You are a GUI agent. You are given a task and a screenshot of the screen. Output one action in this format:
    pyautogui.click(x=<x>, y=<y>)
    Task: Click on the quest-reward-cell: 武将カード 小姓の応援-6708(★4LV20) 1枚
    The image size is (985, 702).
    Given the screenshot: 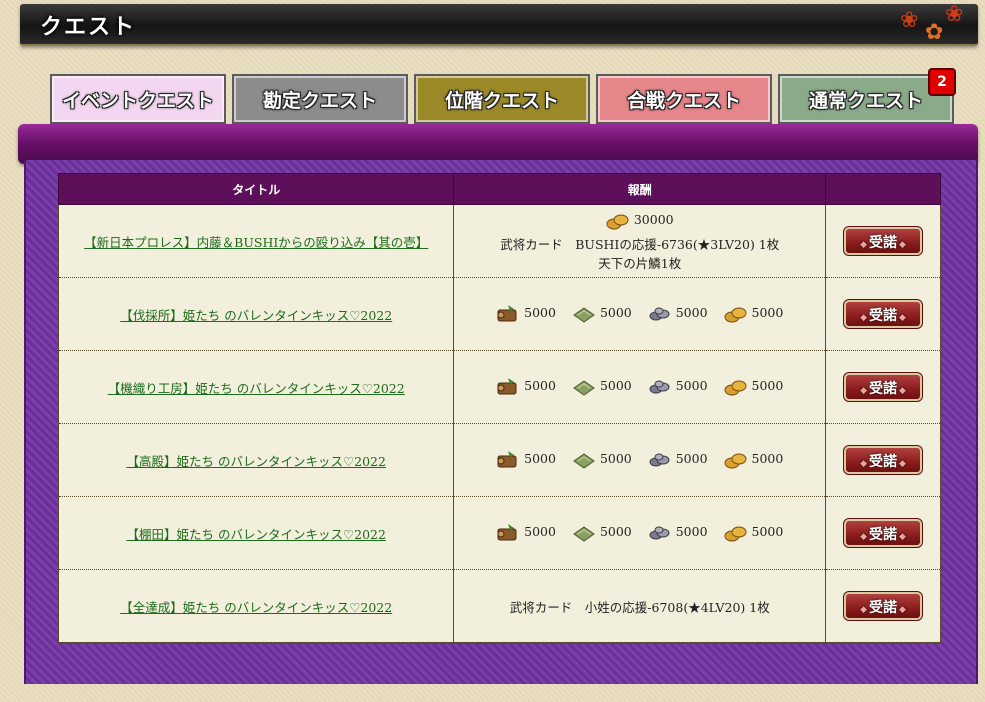 What is the action you would take?
    pyautogui.click(x=640, y=606)
    